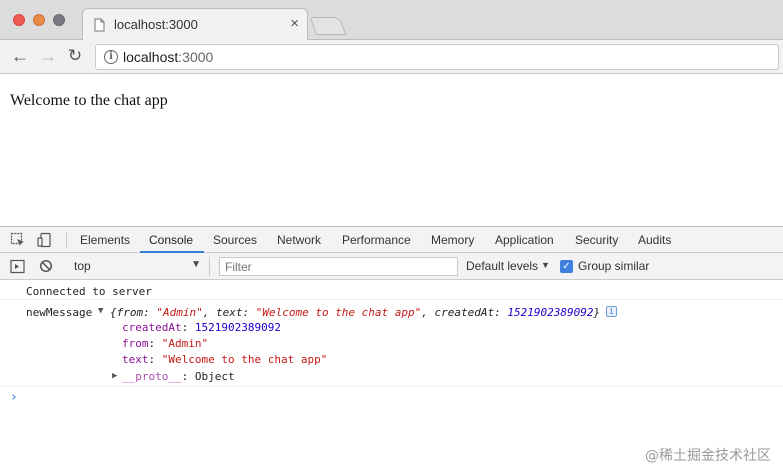  What do you see at coordinates (66, 240) in the screenshot?
I see `tab-separator` at bounding box center [66, 240].